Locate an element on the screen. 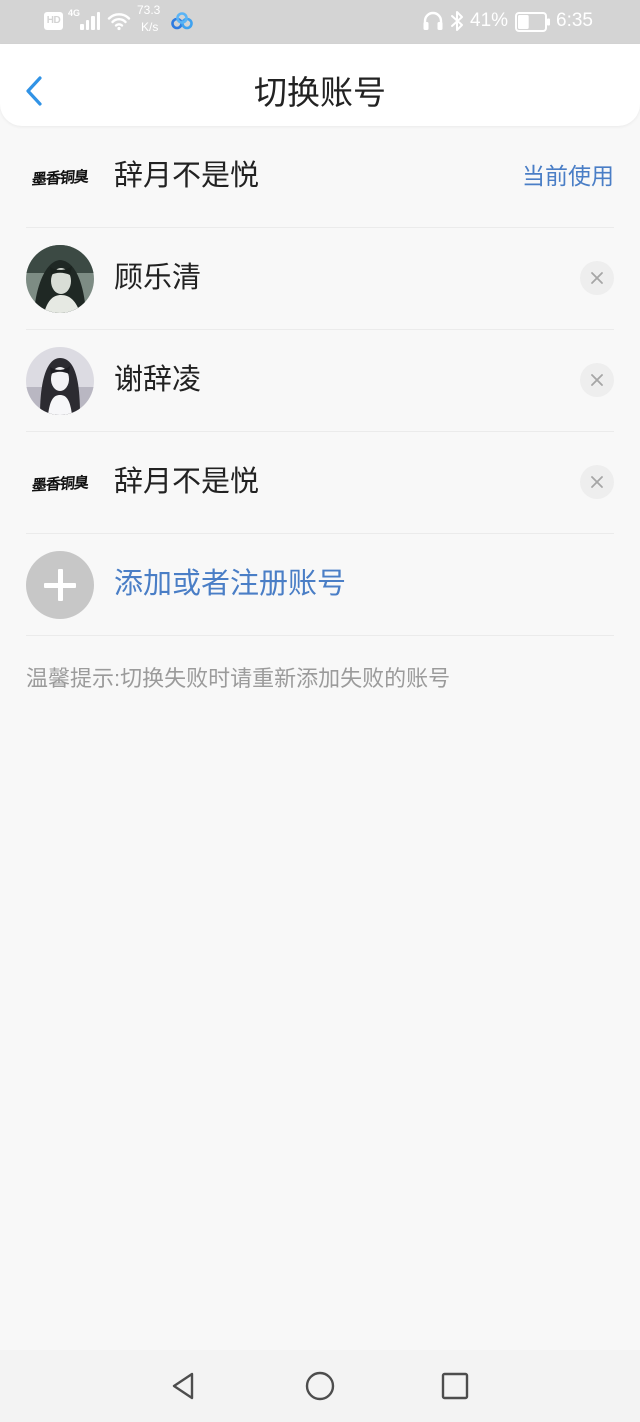 Image resolution: width=640 pixels, height=1422 pixels. nav-home-button is located at coordinates (320, 1386).